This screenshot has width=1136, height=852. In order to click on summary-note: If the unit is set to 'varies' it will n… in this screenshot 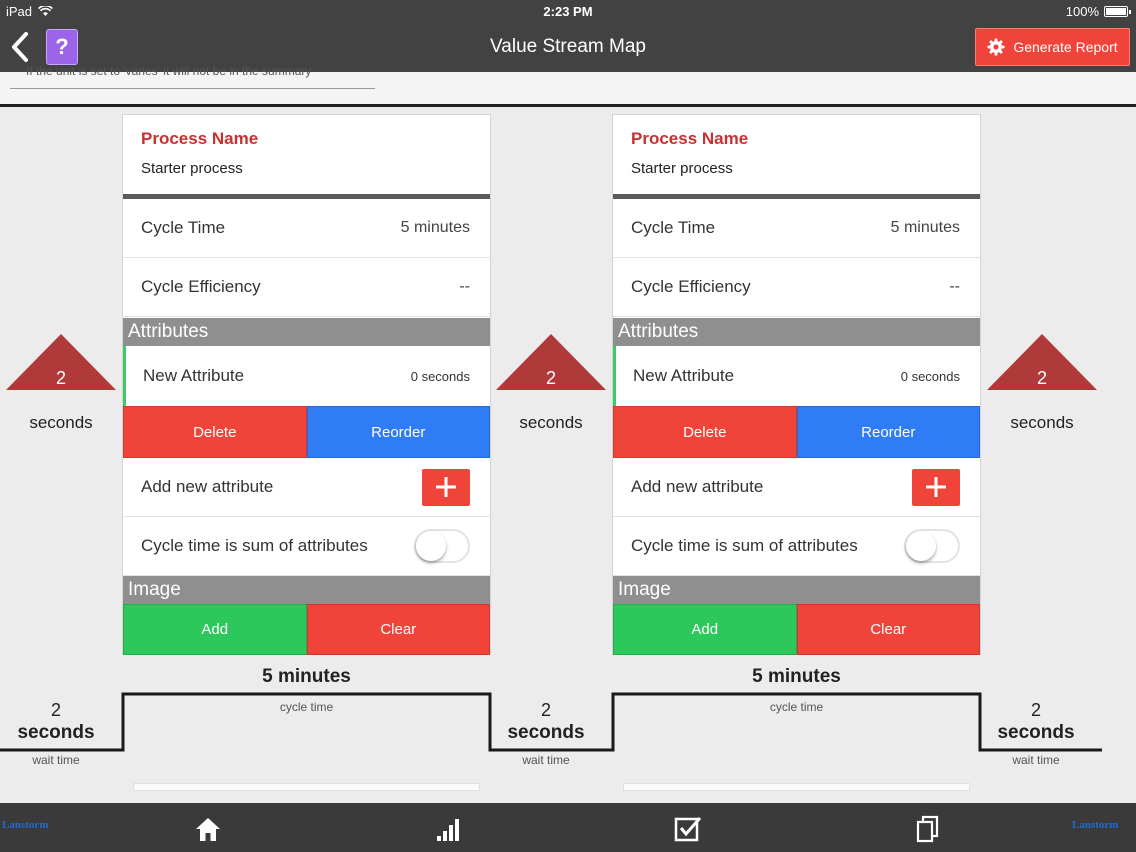, I will do `click(169, 71)`.